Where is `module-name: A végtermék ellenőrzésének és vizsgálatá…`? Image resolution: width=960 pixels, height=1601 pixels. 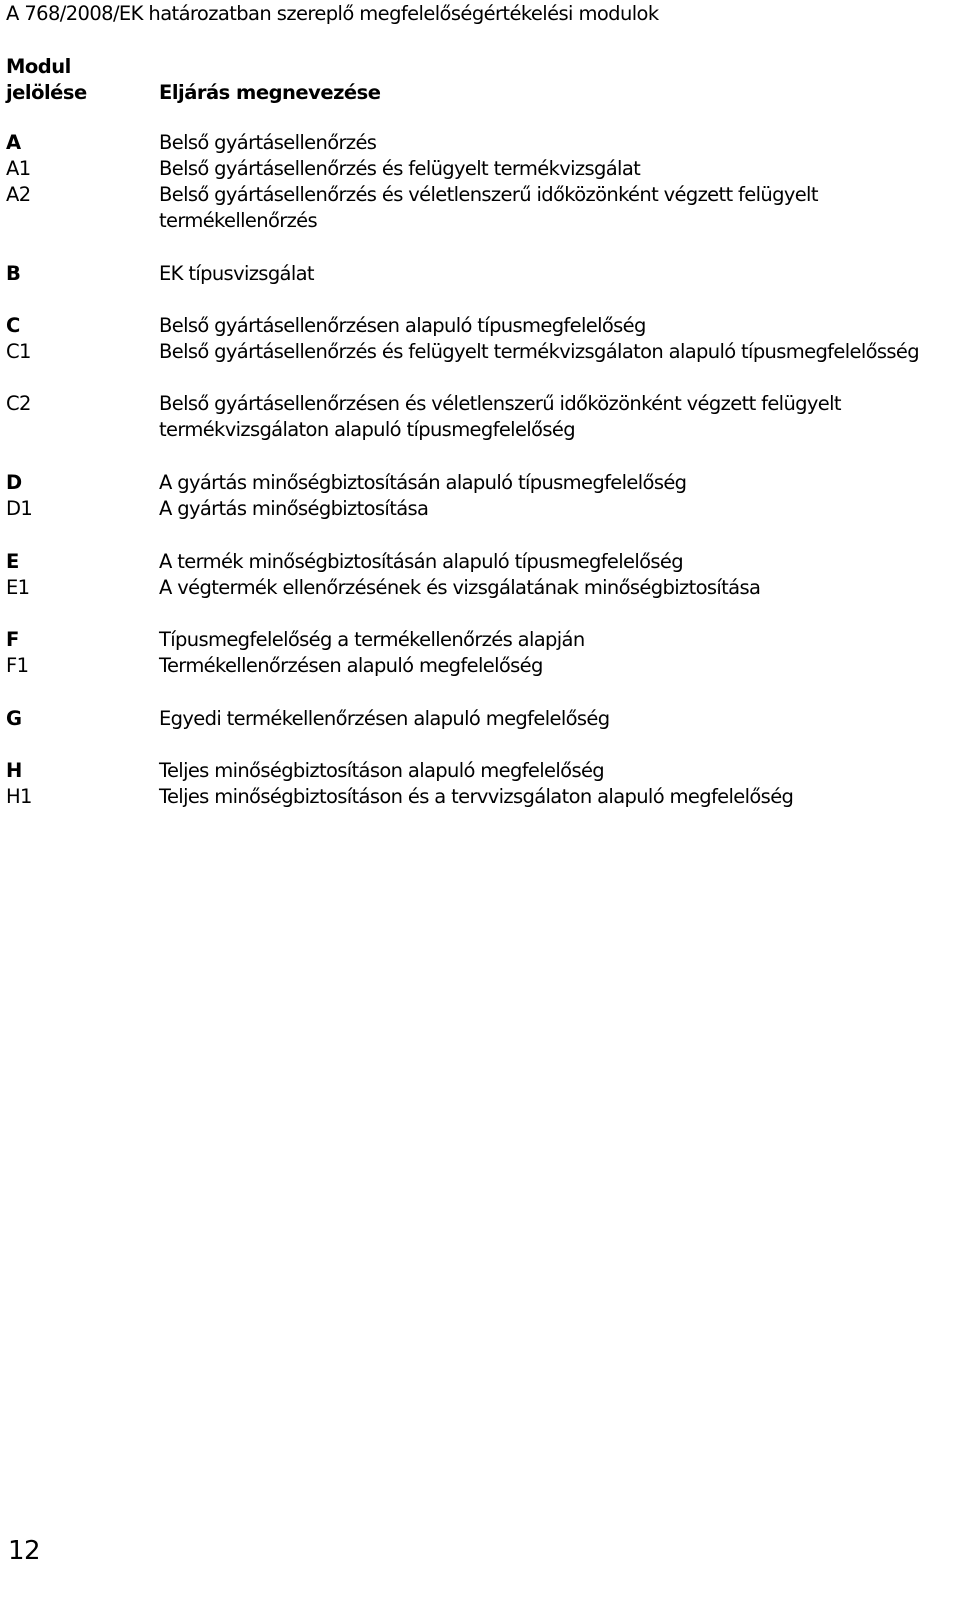 module-name: A végtermék ellenőrzésének és vizsgálatá… is located at coordinates (460, 587).